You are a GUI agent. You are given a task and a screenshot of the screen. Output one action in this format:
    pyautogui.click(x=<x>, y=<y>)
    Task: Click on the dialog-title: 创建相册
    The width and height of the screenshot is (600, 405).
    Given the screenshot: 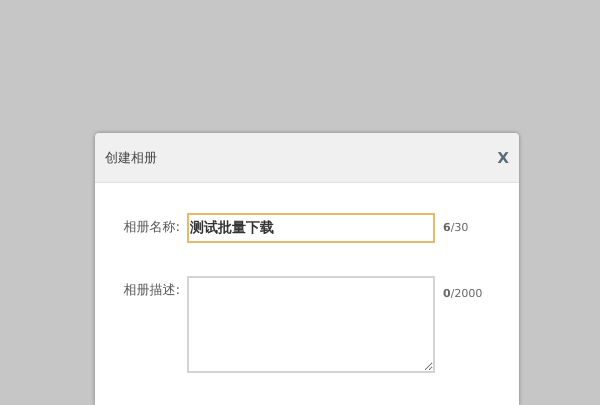 What is the action you would take?
    pyautogui.click(x=131, y=158)
    